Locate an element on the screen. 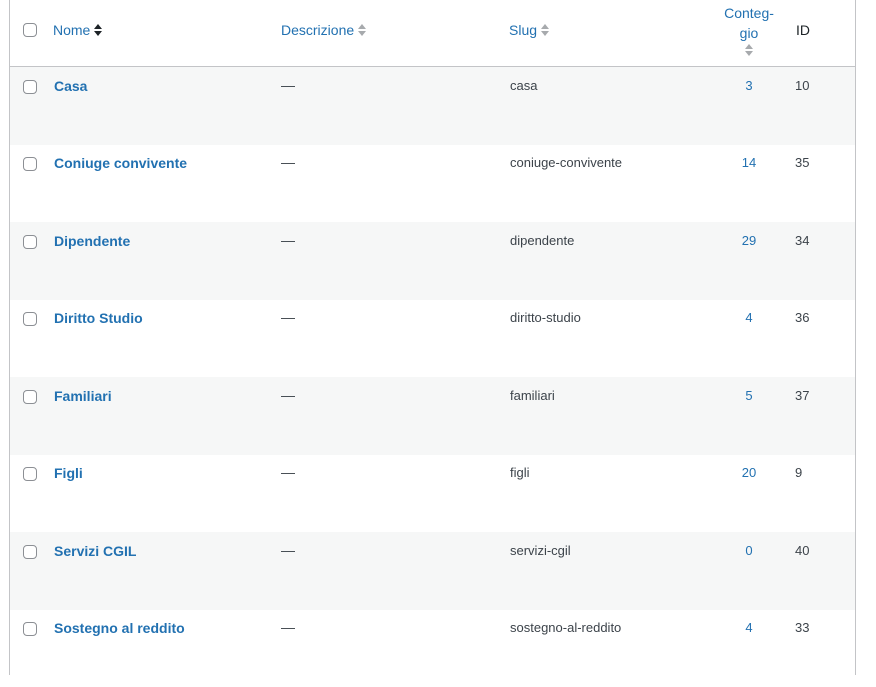 This screenshot has width=876, height=687. table-row: Servizi CGIL — servizi-cgil 0 40 is located at coordinates (432, 571).